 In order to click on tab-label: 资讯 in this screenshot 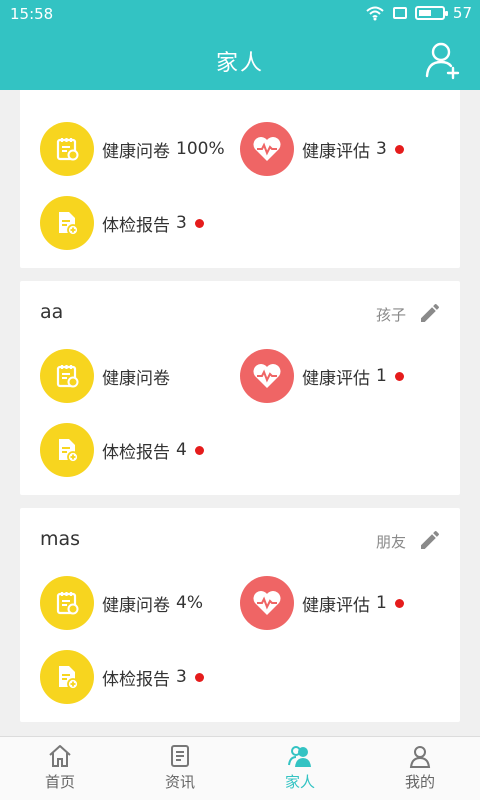, I will do `click(179, 782)`.